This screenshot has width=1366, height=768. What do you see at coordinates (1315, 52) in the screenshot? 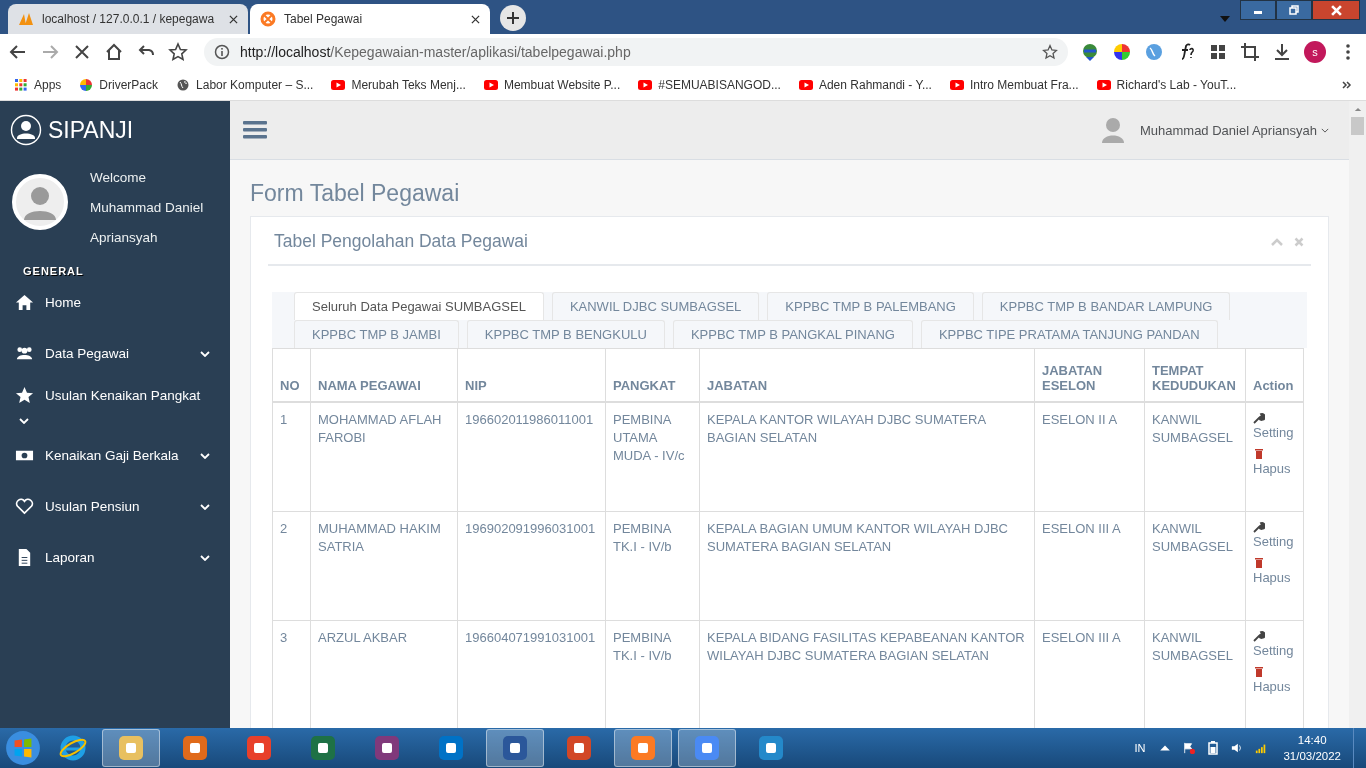
I see `profile-button: s` at bounding box center [1315, 52].